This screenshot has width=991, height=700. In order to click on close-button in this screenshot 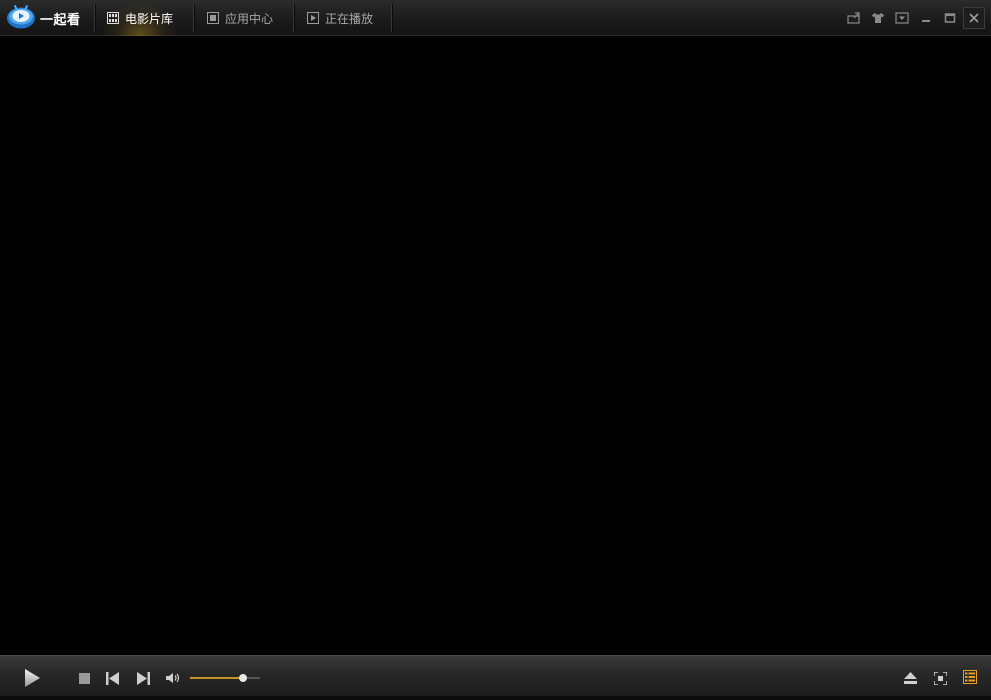, I will do `click(974, 18)`.